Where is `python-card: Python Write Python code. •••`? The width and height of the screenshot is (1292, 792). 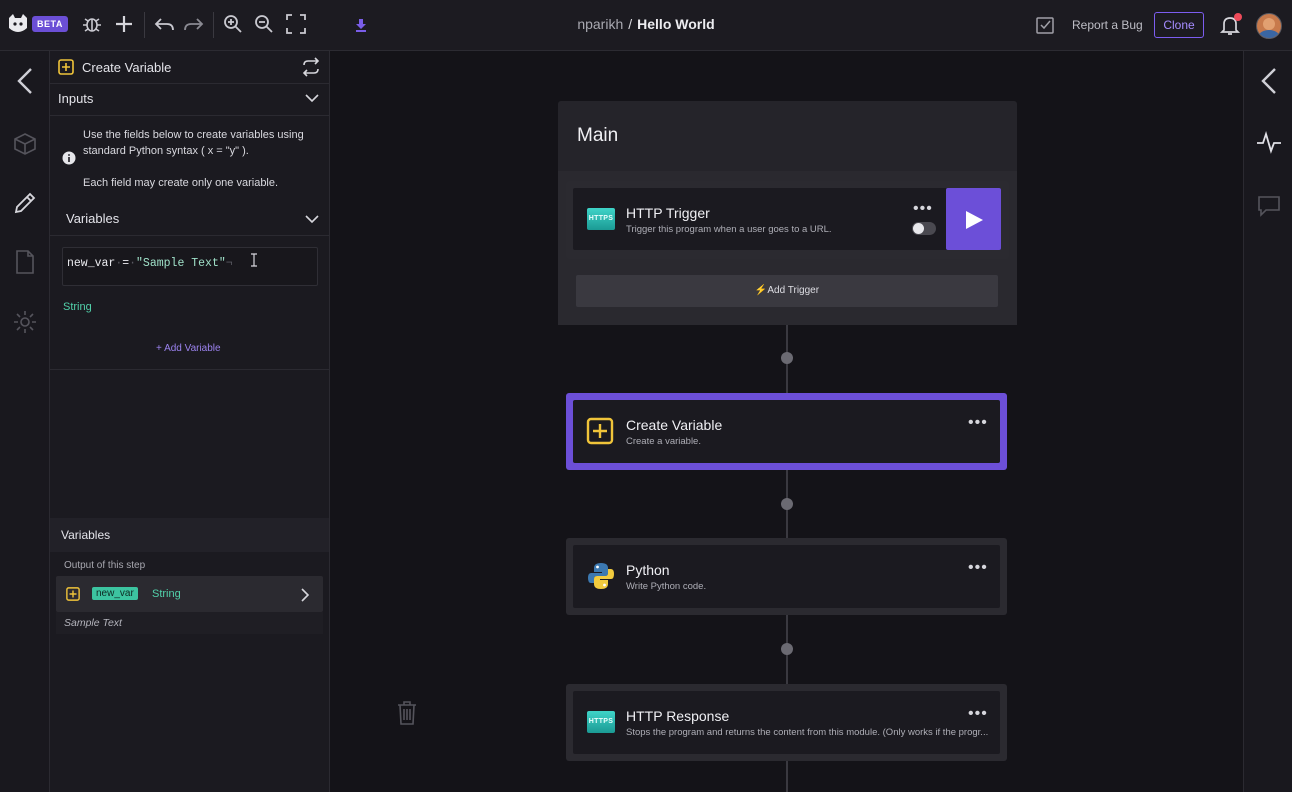
python-card: Python Write Python code. ••• is located at coordinates (786, 576).